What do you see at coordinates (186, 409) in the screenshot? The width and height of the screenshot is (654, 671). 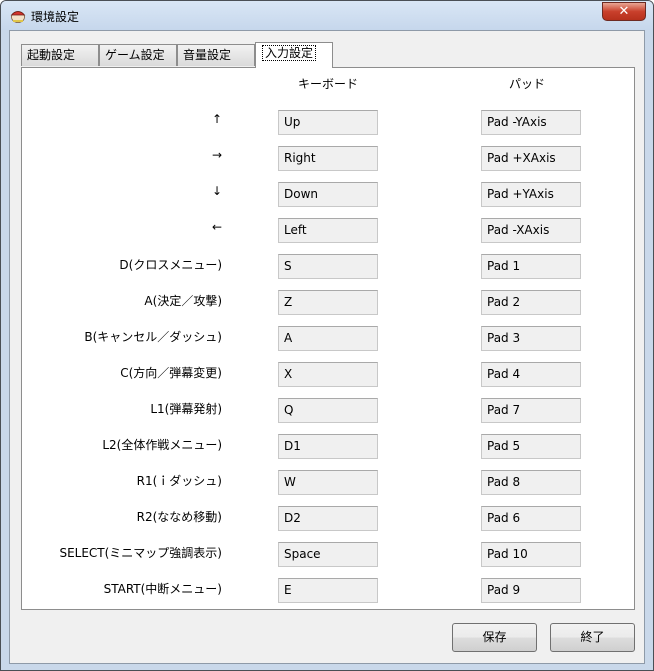 I see `row-label-l1: L1(弾幕発射)` at bounding box center [186, 409].